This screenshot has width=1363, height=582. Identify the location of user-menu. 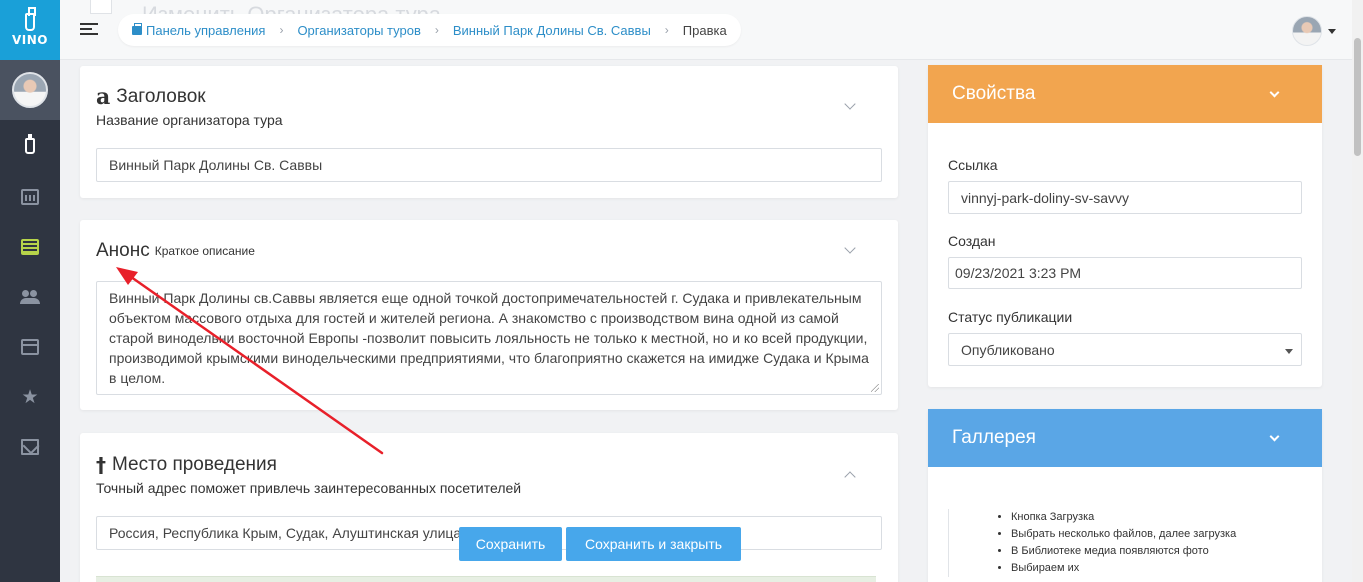
(1314, 31).